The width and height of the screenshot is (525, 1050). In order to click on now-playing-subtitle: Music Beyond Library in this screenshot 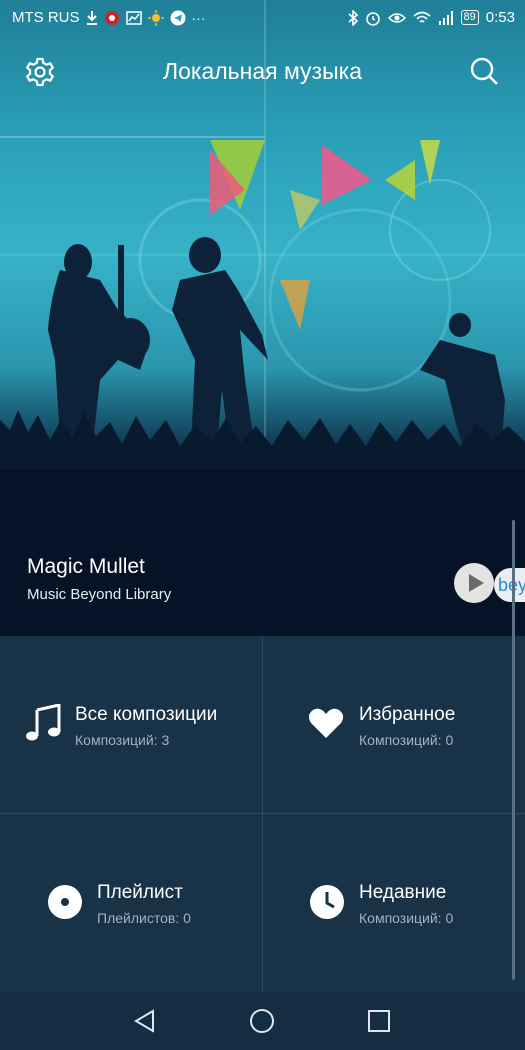, I will do `click(99, 594)`.